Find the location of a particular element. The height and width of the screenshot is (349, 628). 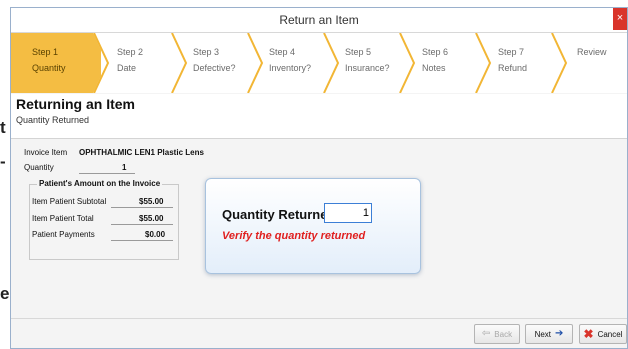

step-number: Step 3 is located at coordinates (206, 52).